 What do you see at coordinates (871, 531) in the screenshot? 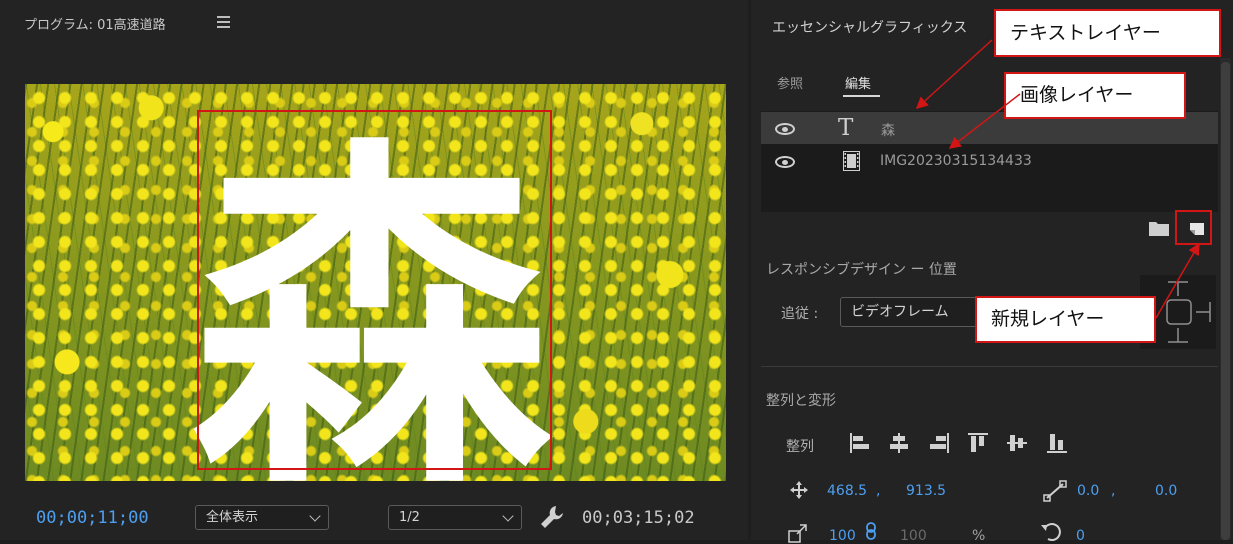
I see `link-icon` at bounding box center [871, 531].